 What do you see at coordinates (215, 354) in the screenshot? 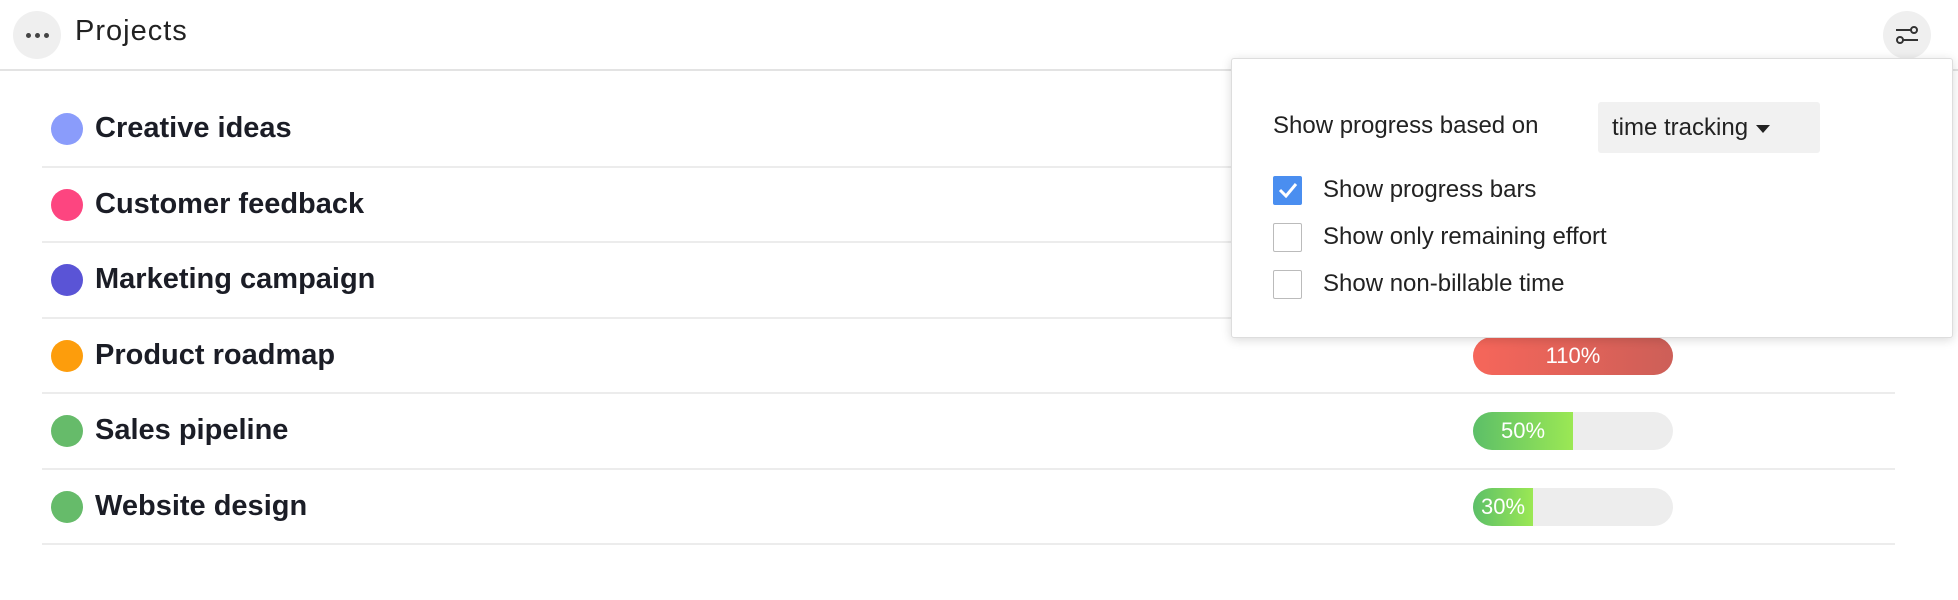
I see `project-name: Product roadmap` at bounding box center [215, 354].